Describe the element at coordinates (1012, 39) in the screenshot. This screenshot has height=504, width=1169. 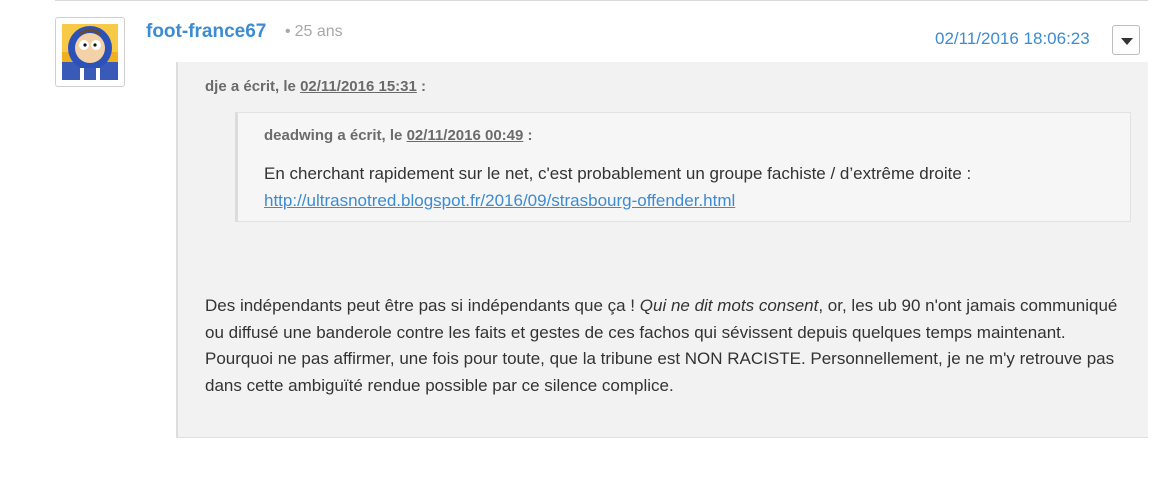
I see `post-datetime: 02/11/2016 18:06:23` at that location.